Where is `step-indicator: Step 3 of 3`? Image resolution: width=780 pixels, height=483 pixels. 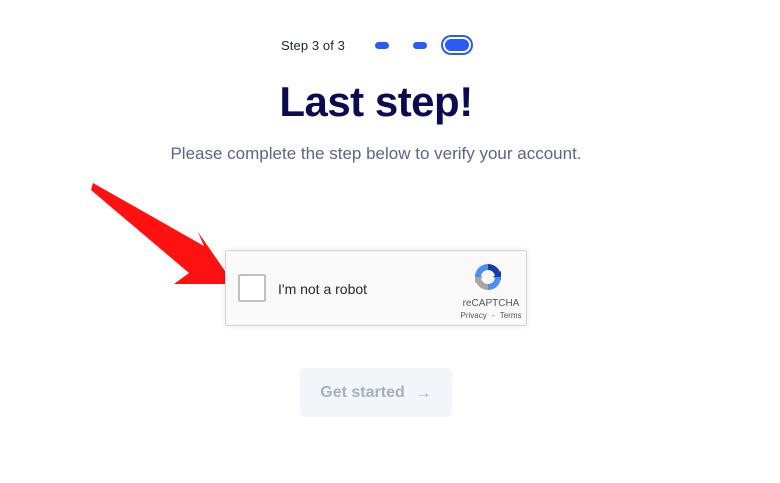
step-indicator: Step 3 of 3 is located at coordinates (376, 45).